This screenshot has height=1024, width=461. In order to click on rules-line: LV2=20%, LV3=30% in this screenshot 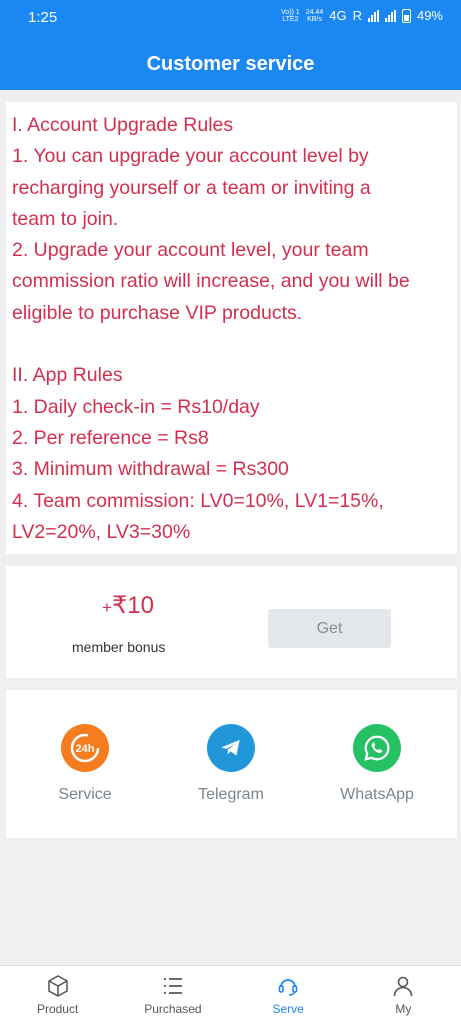, I will do `click(101, 531)`.